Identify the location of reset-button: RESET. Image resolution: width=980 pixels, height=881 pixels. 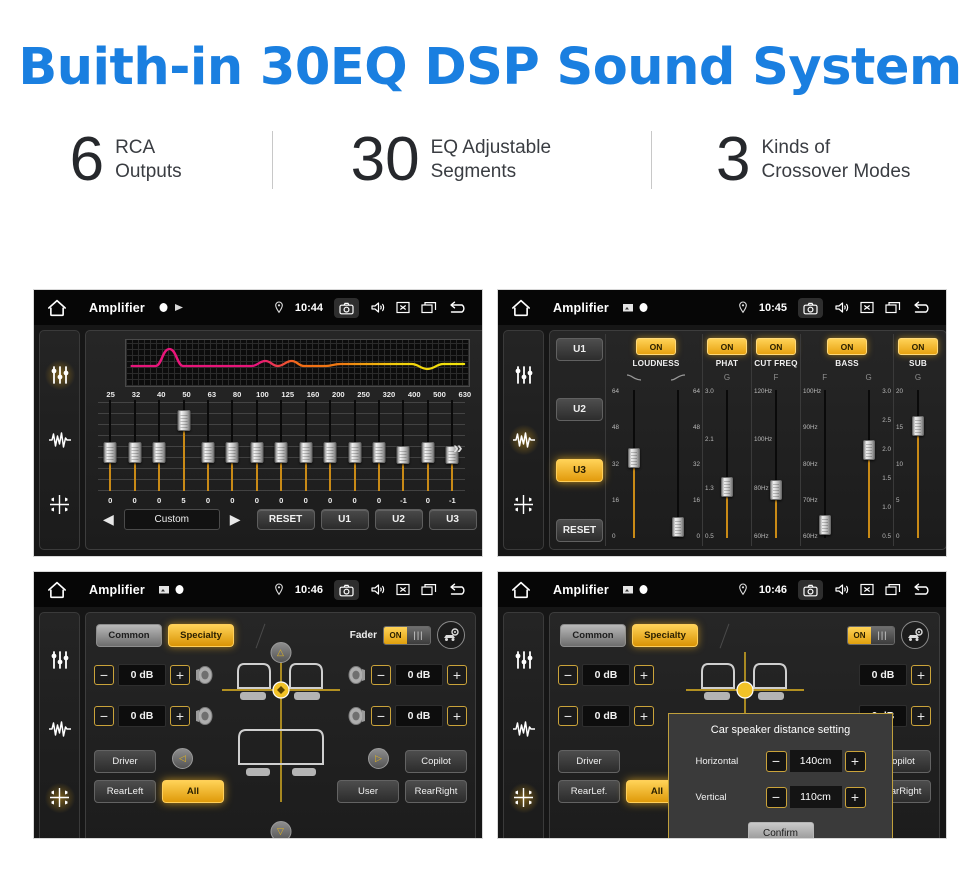
(285, 519).